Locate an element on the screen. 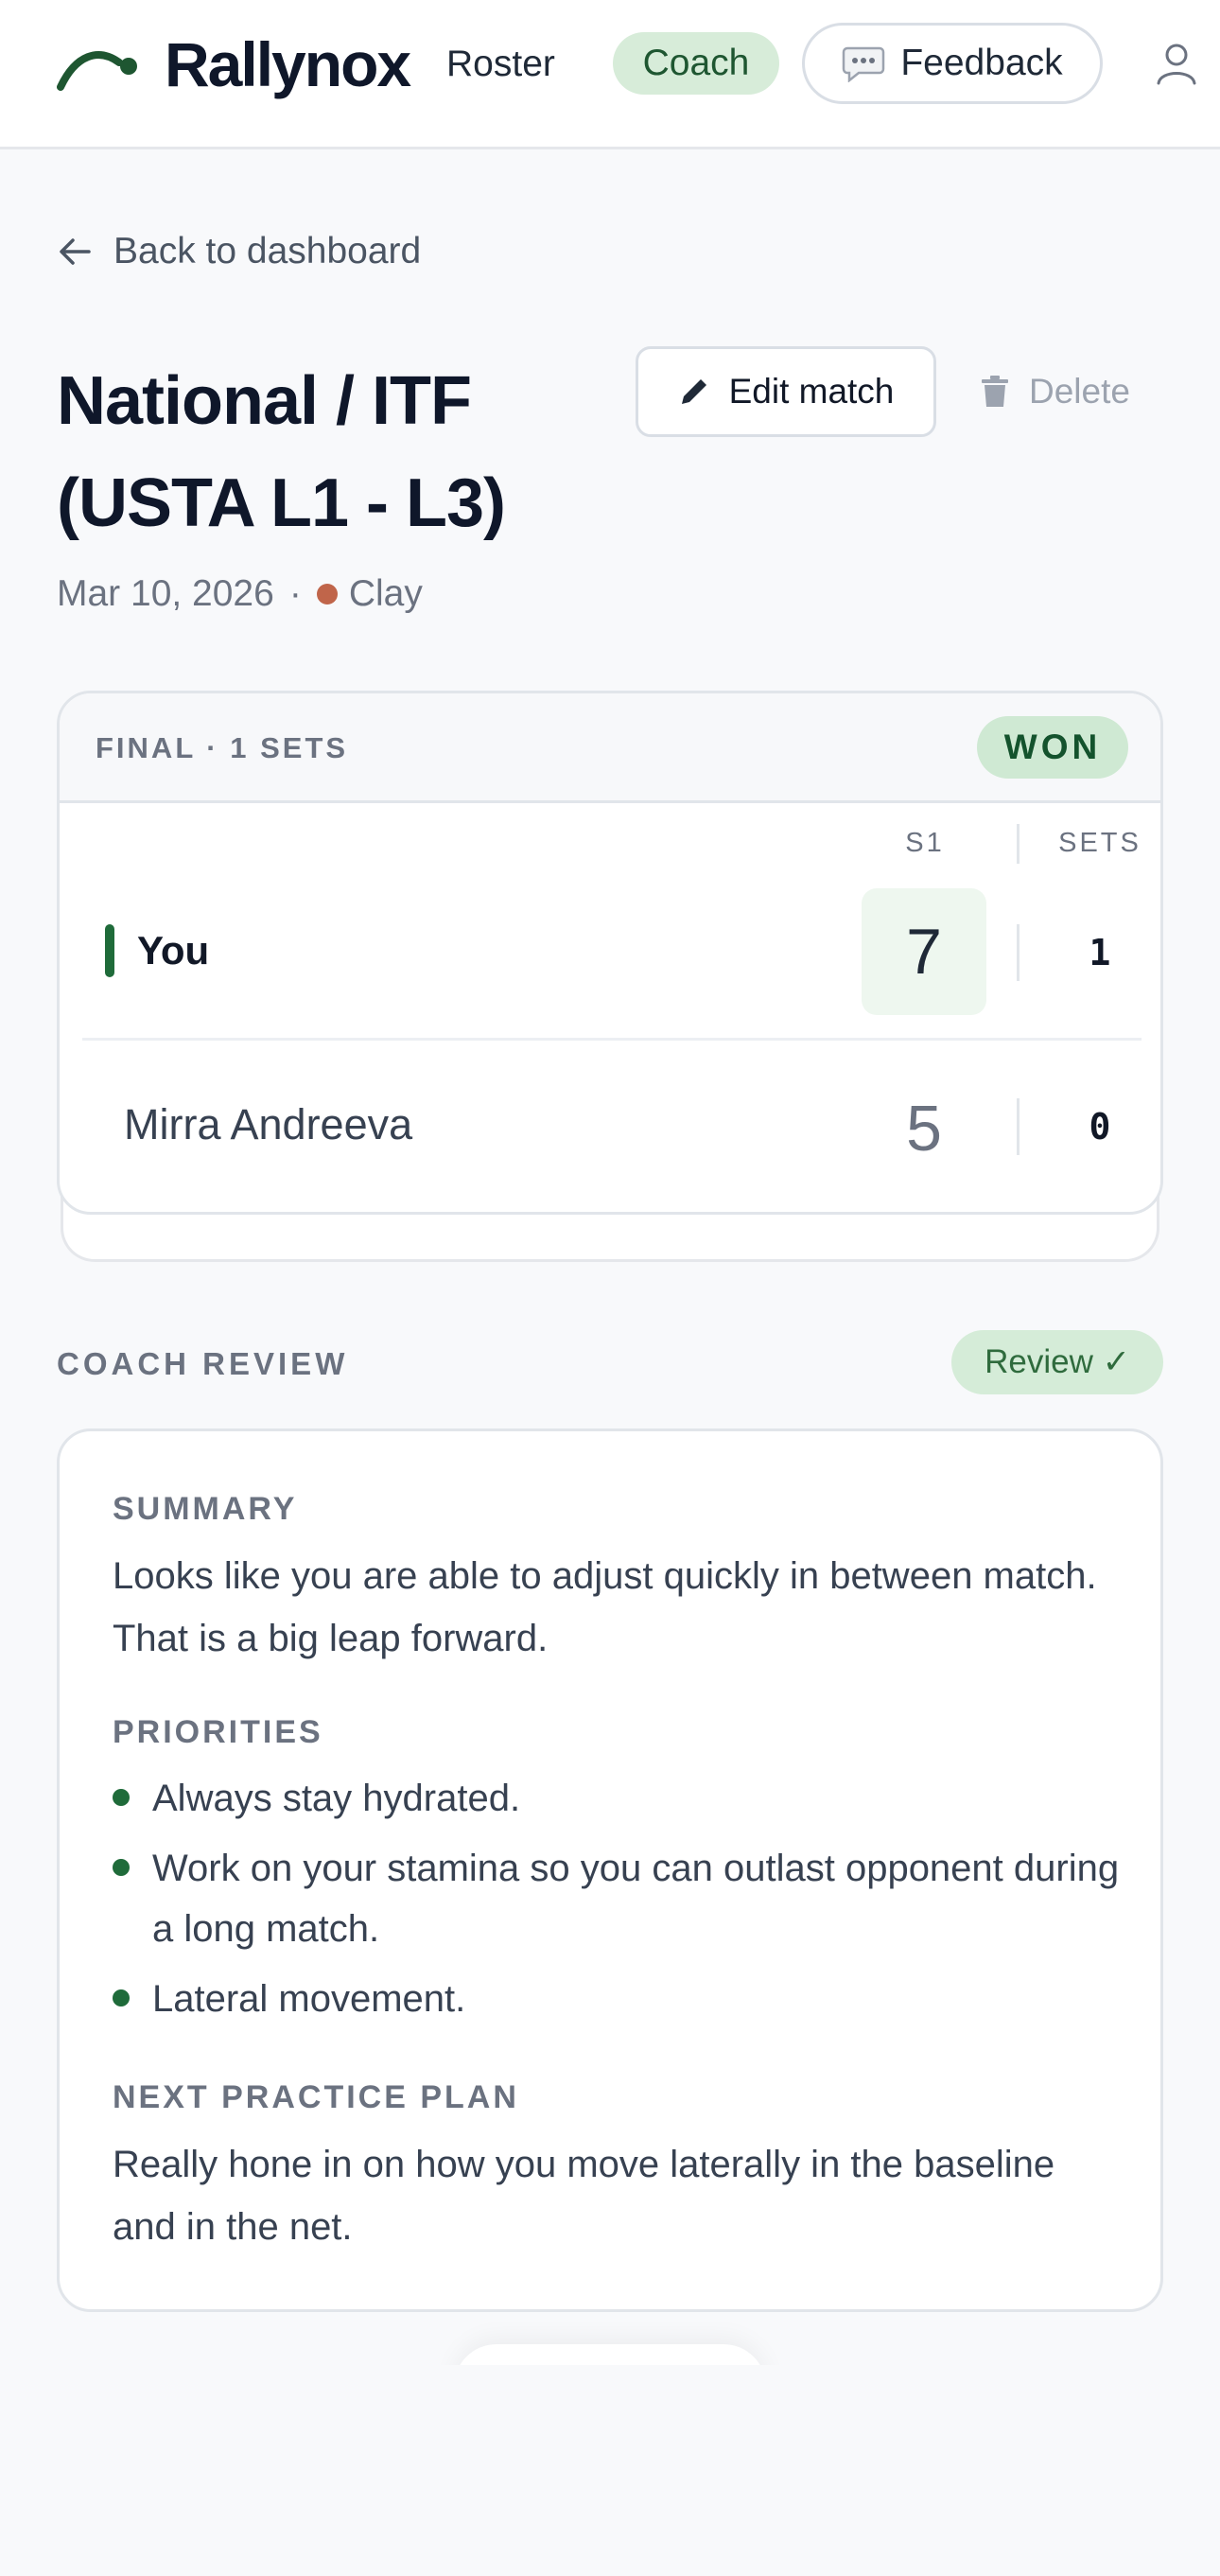  nav-coach-pill: Coach is located at coordinates (696, 63).